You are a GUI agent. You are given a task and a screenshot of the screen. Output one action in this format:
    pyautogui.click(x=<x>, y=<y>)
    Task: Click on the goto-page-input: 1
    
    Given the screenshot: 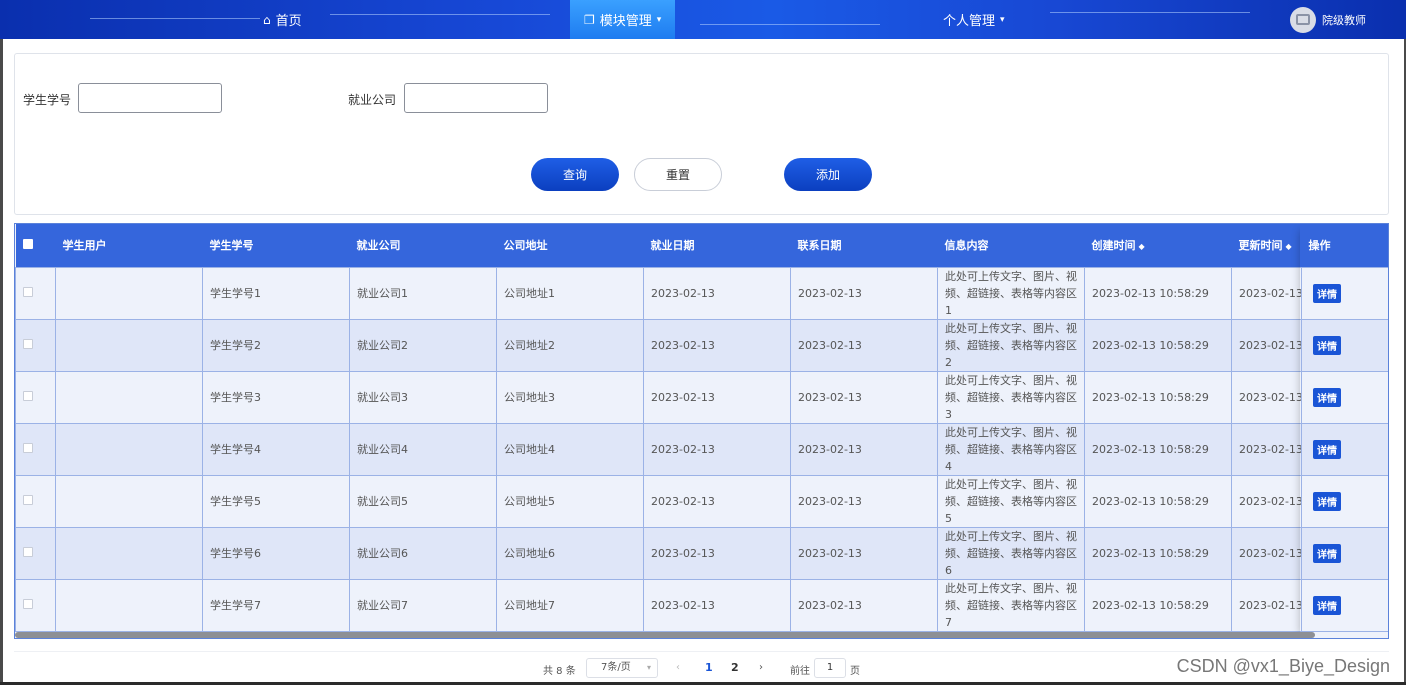 What is the action you would take?
    pyautogui.click(x=830, y=668)
    